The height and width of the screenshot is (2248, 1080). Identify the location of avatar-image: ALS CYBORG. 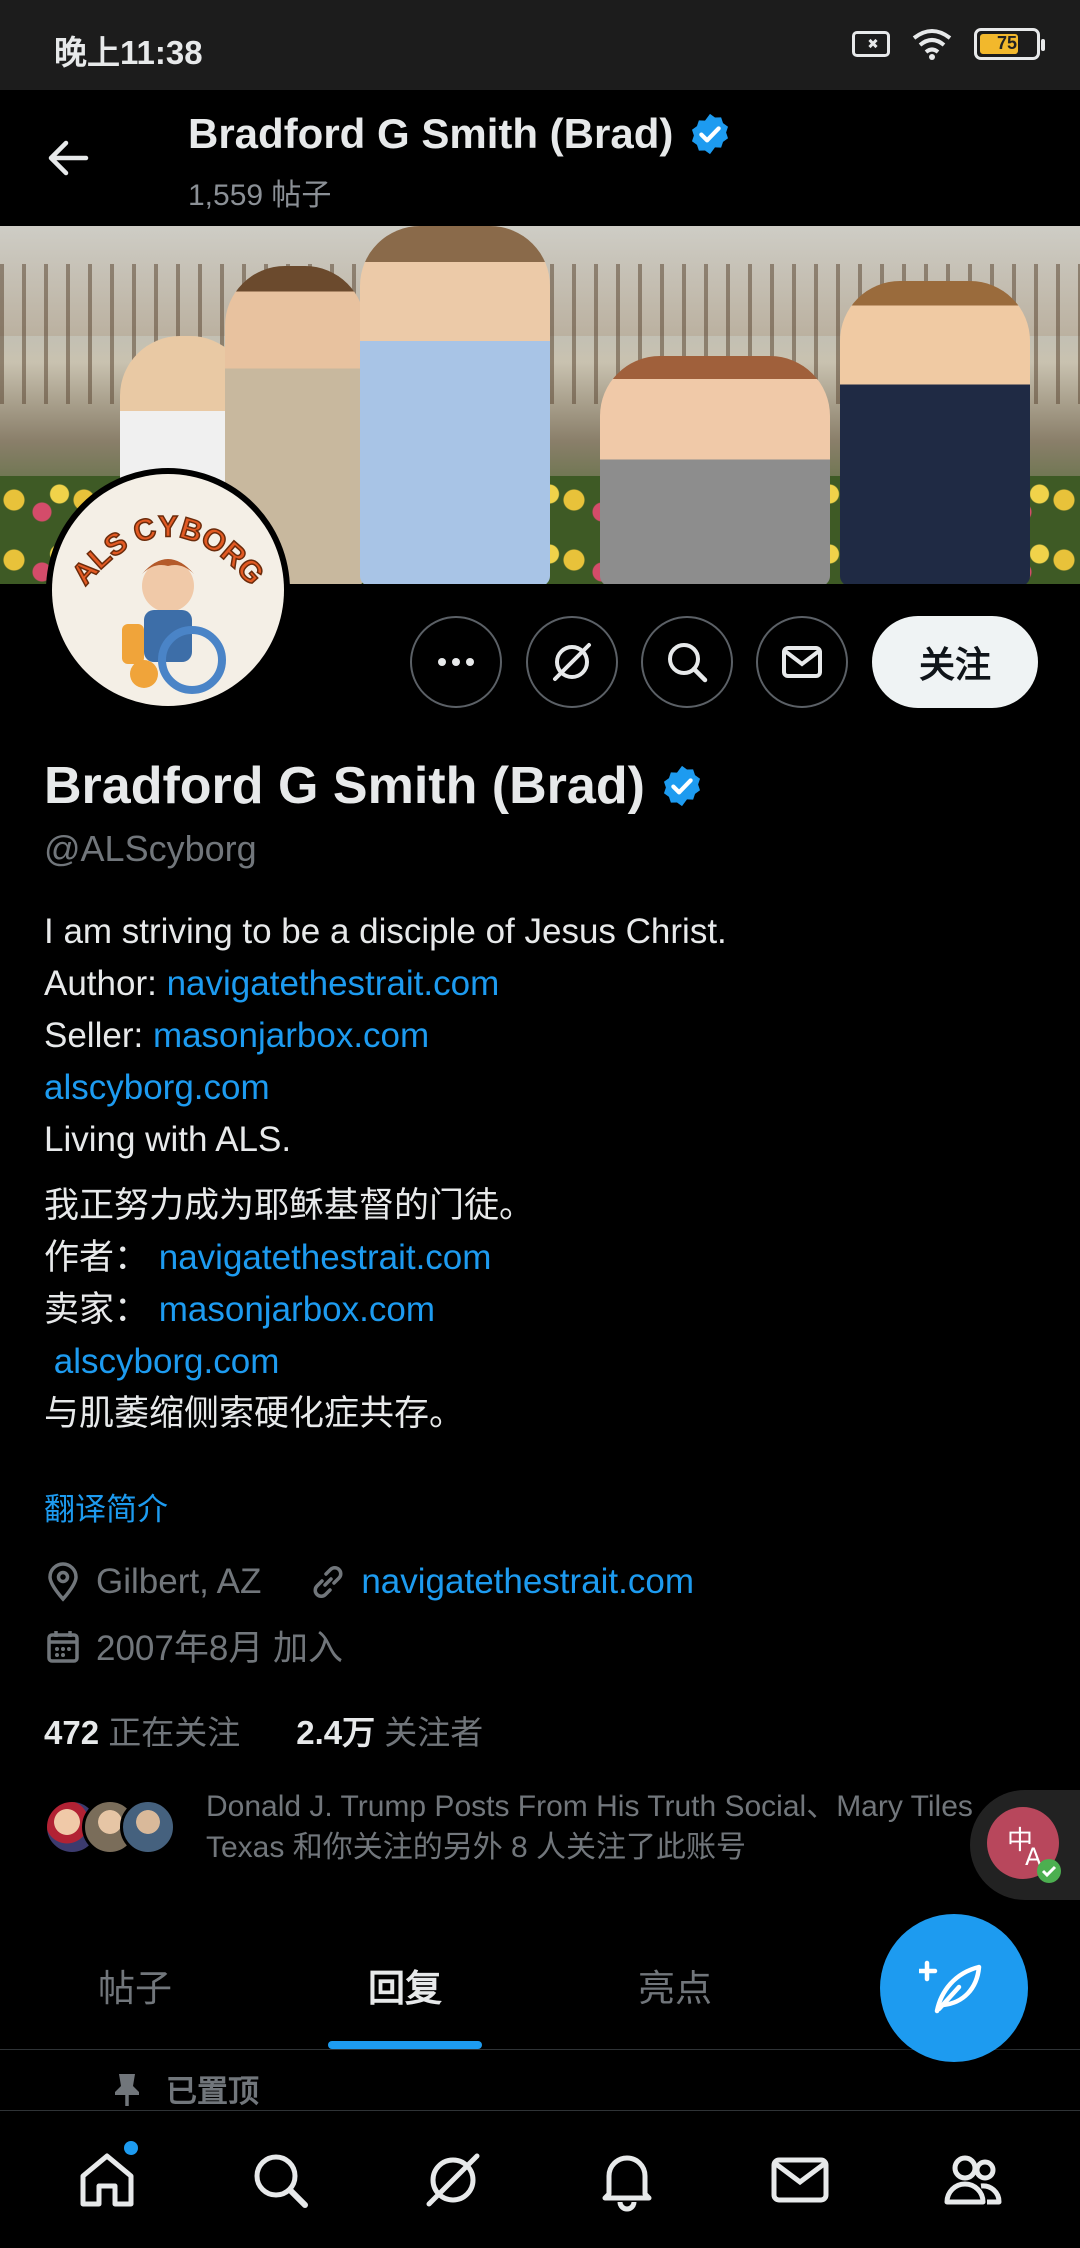
(168, 590).